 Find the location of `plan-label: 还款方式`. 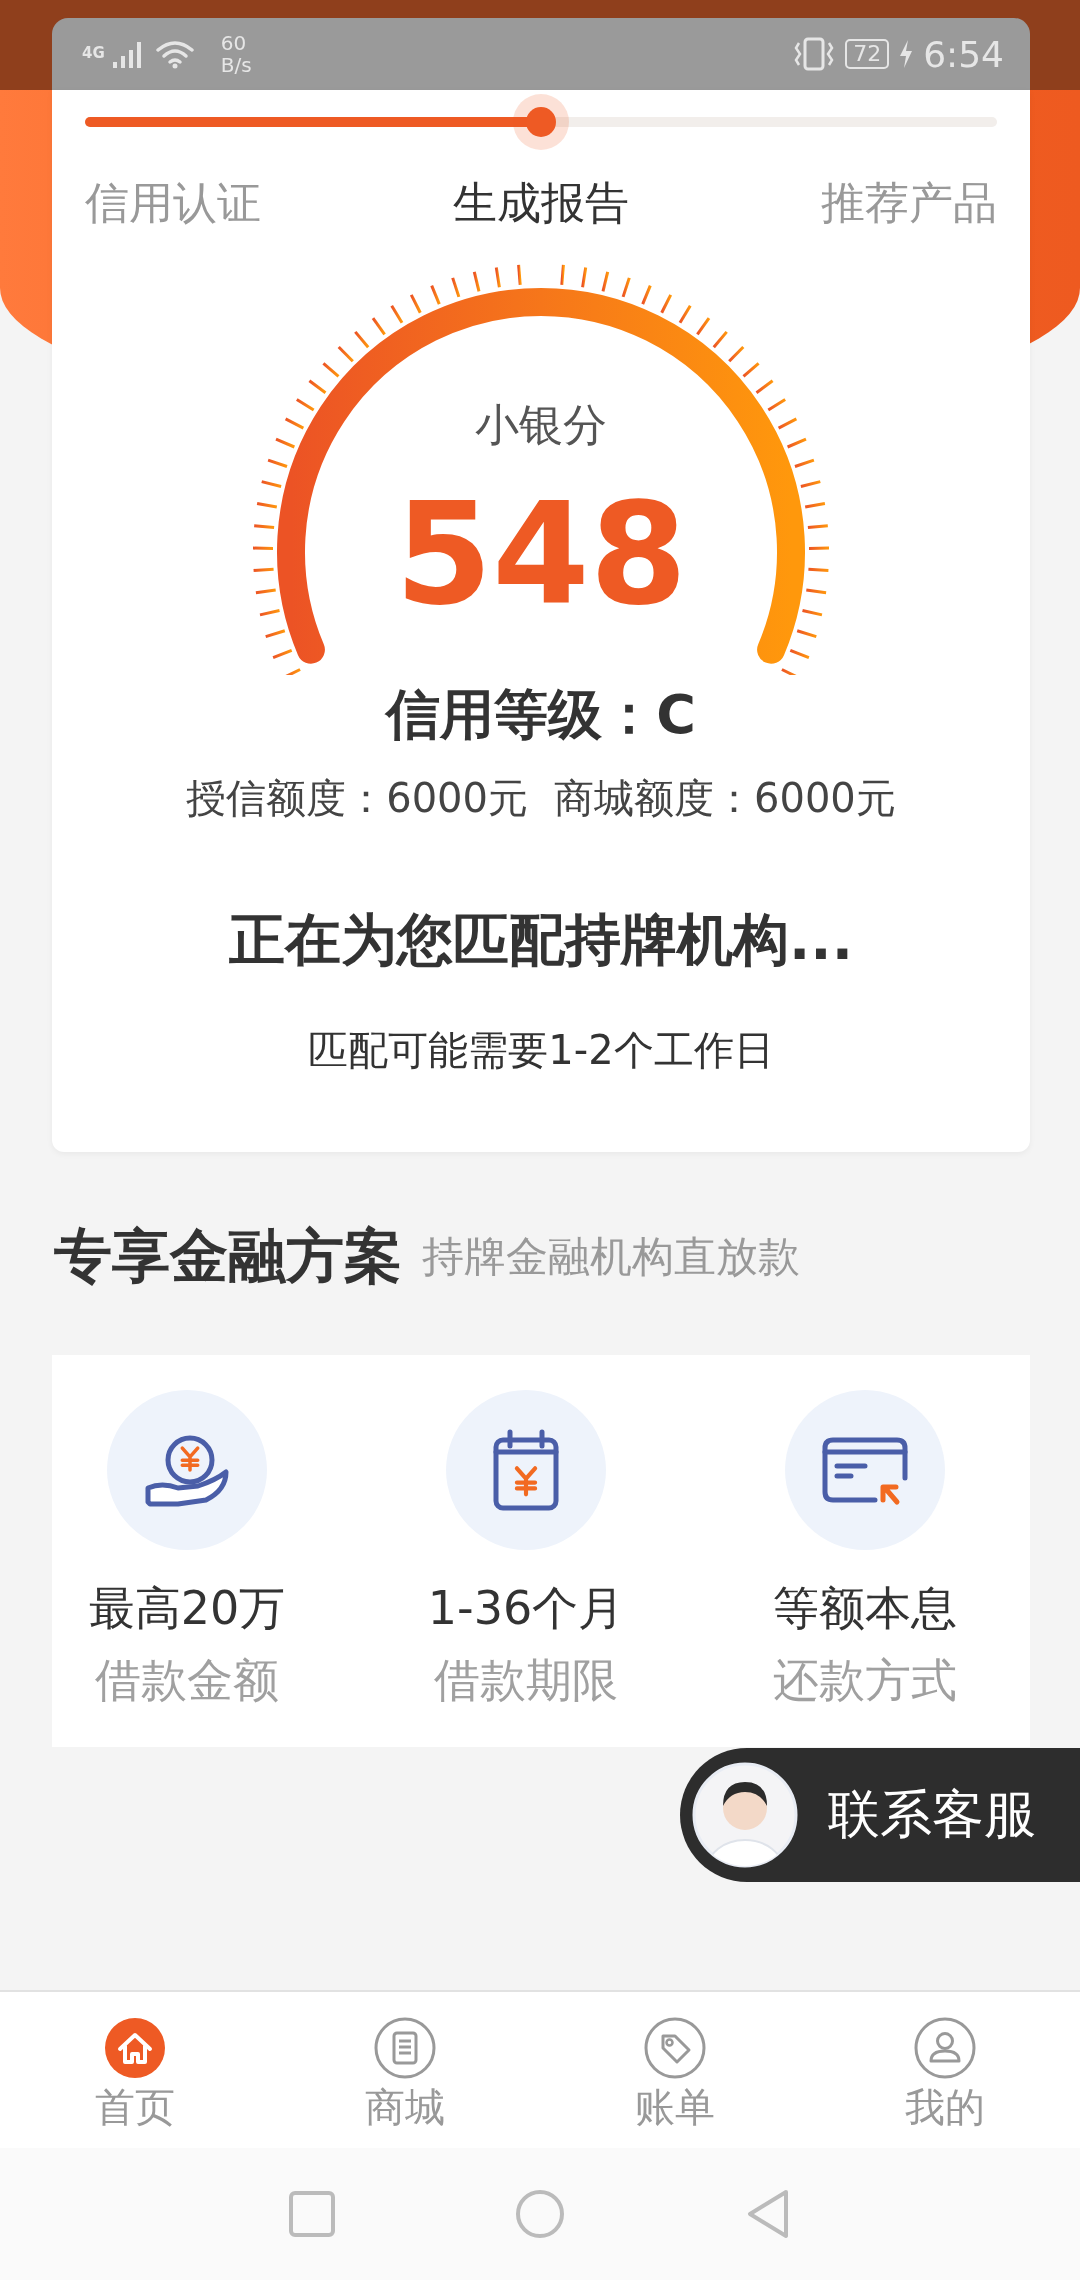

plan-label: 还款方式 is located at coordinates (865, 1680).